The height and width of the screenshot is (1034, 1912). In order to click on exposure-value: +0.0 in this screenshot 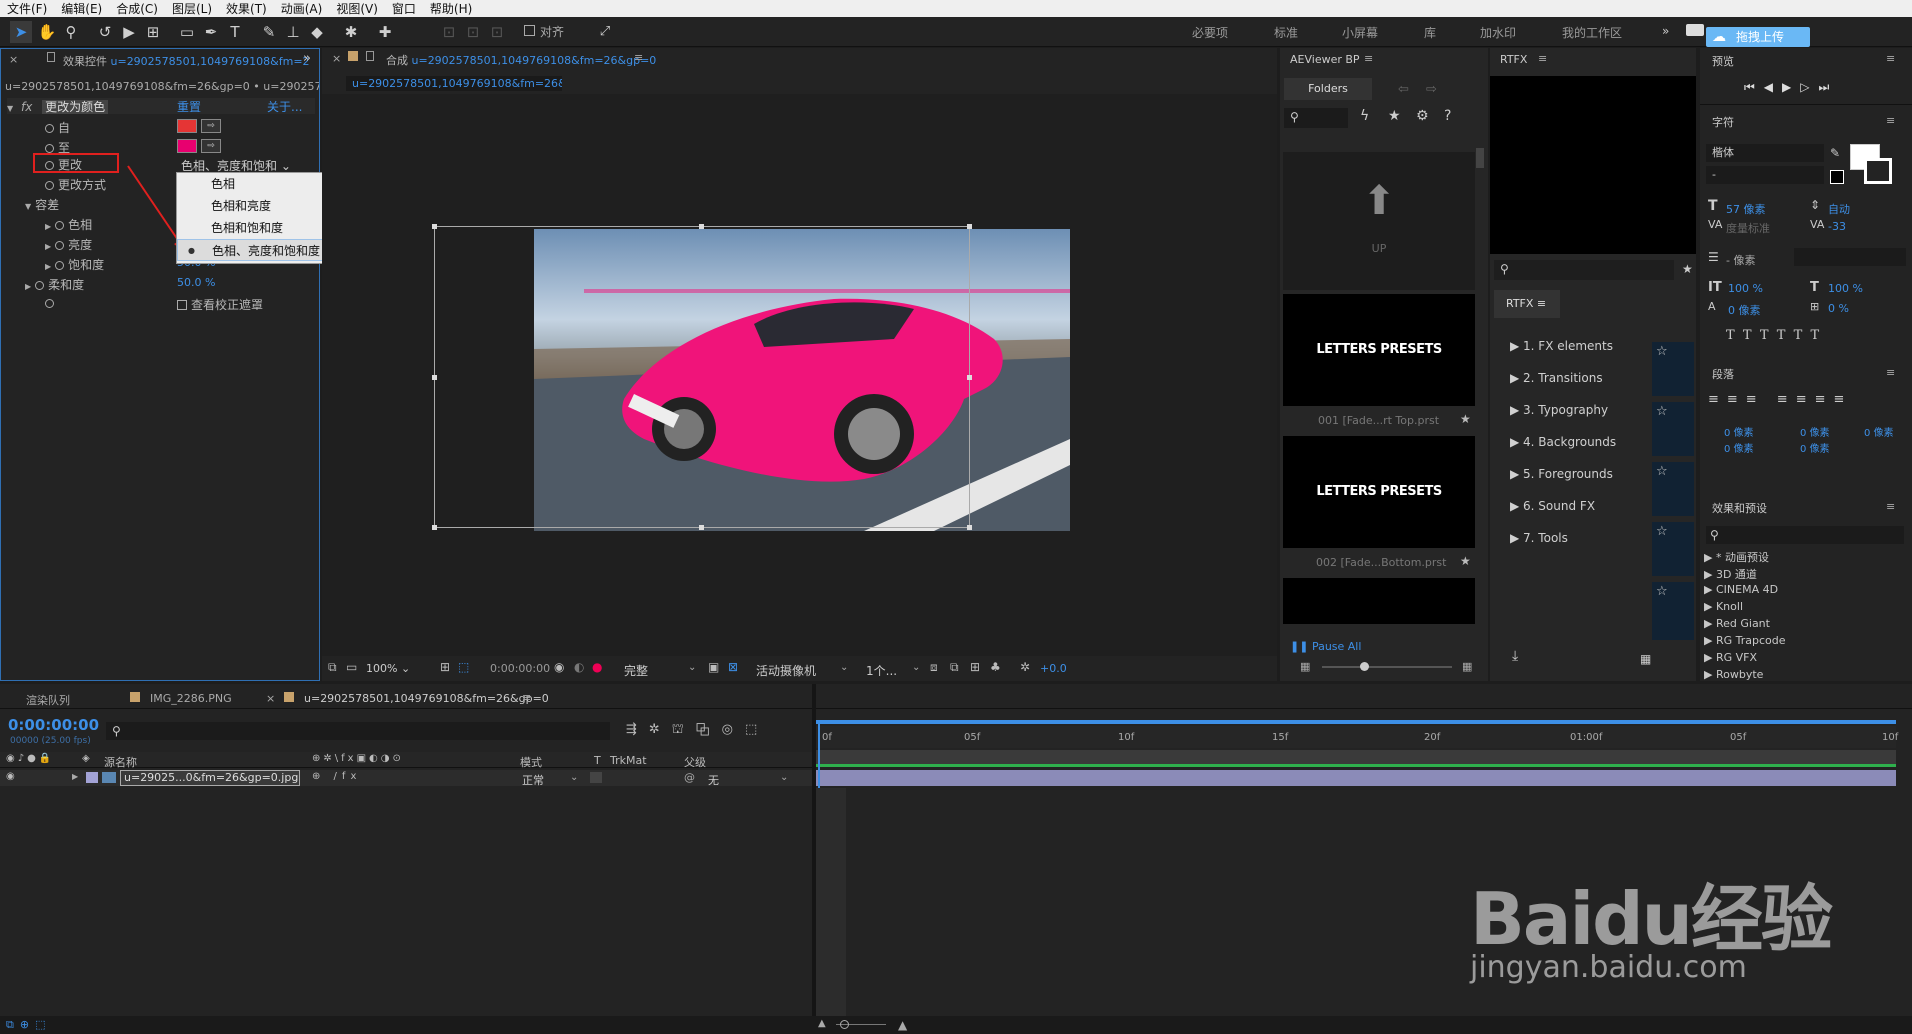, I will do `click(1053, 668)`.